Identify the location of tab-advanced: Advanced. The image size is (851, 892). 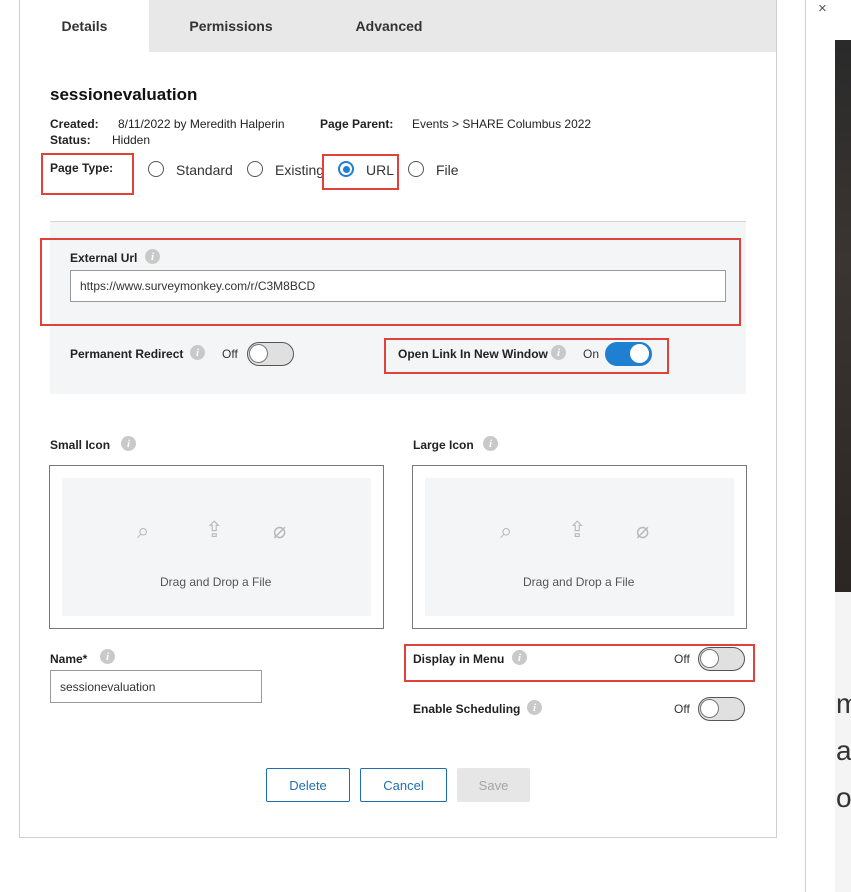
(389, 26).